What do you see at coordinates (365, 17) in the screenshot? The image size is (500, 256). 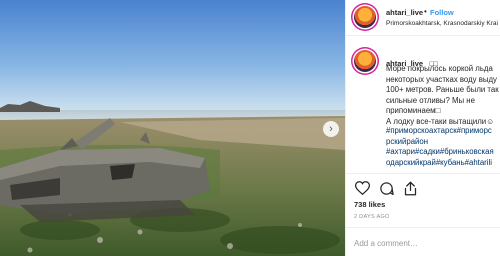 I see `author-avatar` at bounding box center [365, 17].